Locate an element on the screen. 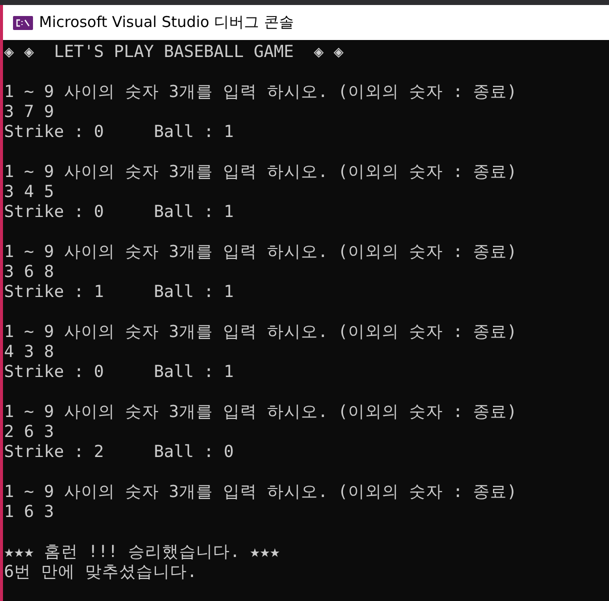  console-line: Strike : 2 Ball : 0 is located at coordinates (119, 452).